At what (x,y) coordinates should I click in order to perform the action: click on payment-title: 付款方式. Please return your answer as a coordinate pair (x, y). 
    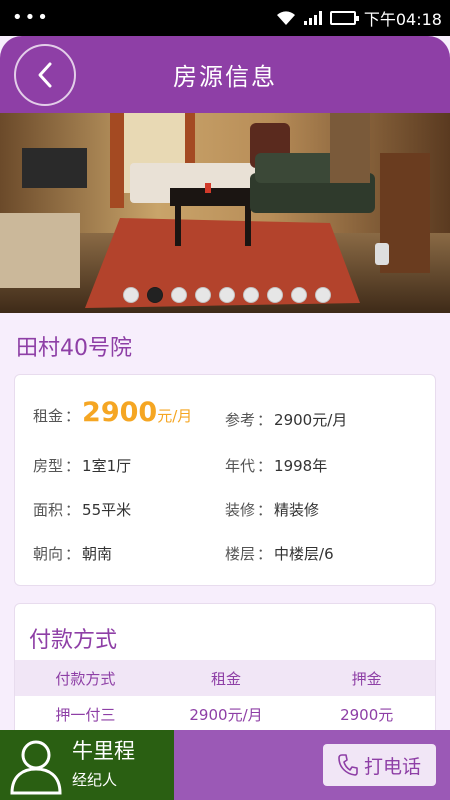
    Looking at the image, I should click on (73, 640).